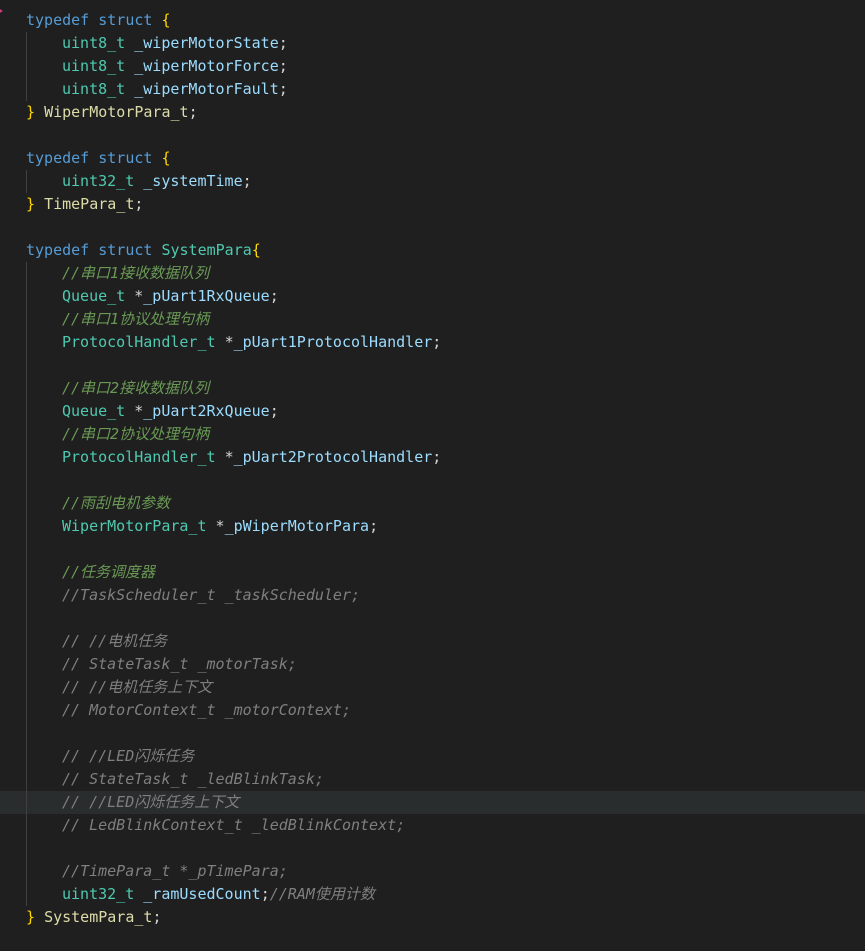 This screenshot has width=865, height=951. What do you see at coordinates (432, 43) in the screenshot?
I see `code-line: uint8_t _wiperMotorState;` at bounding box center [432, 43].